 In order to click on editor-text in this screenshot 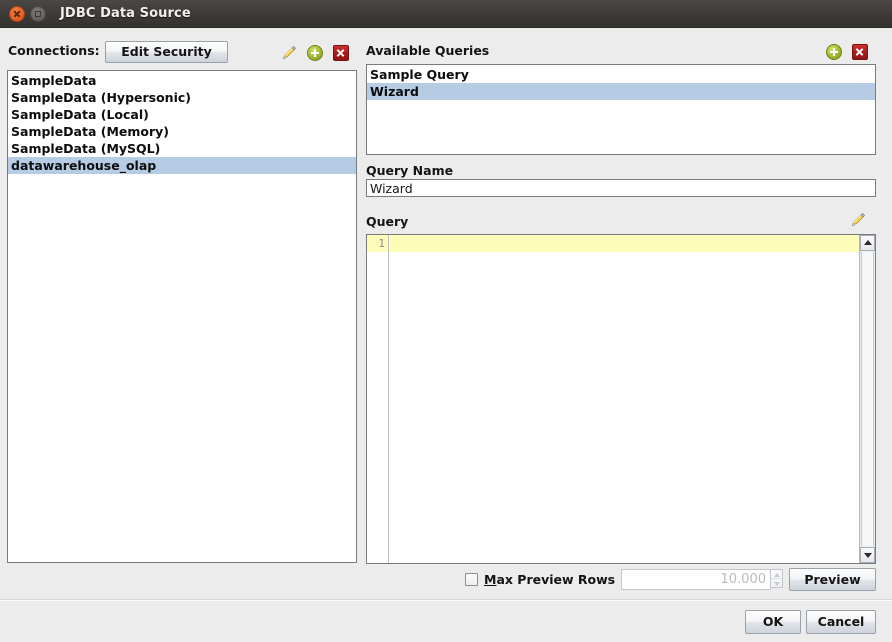, I will do `click(624, 243)`.